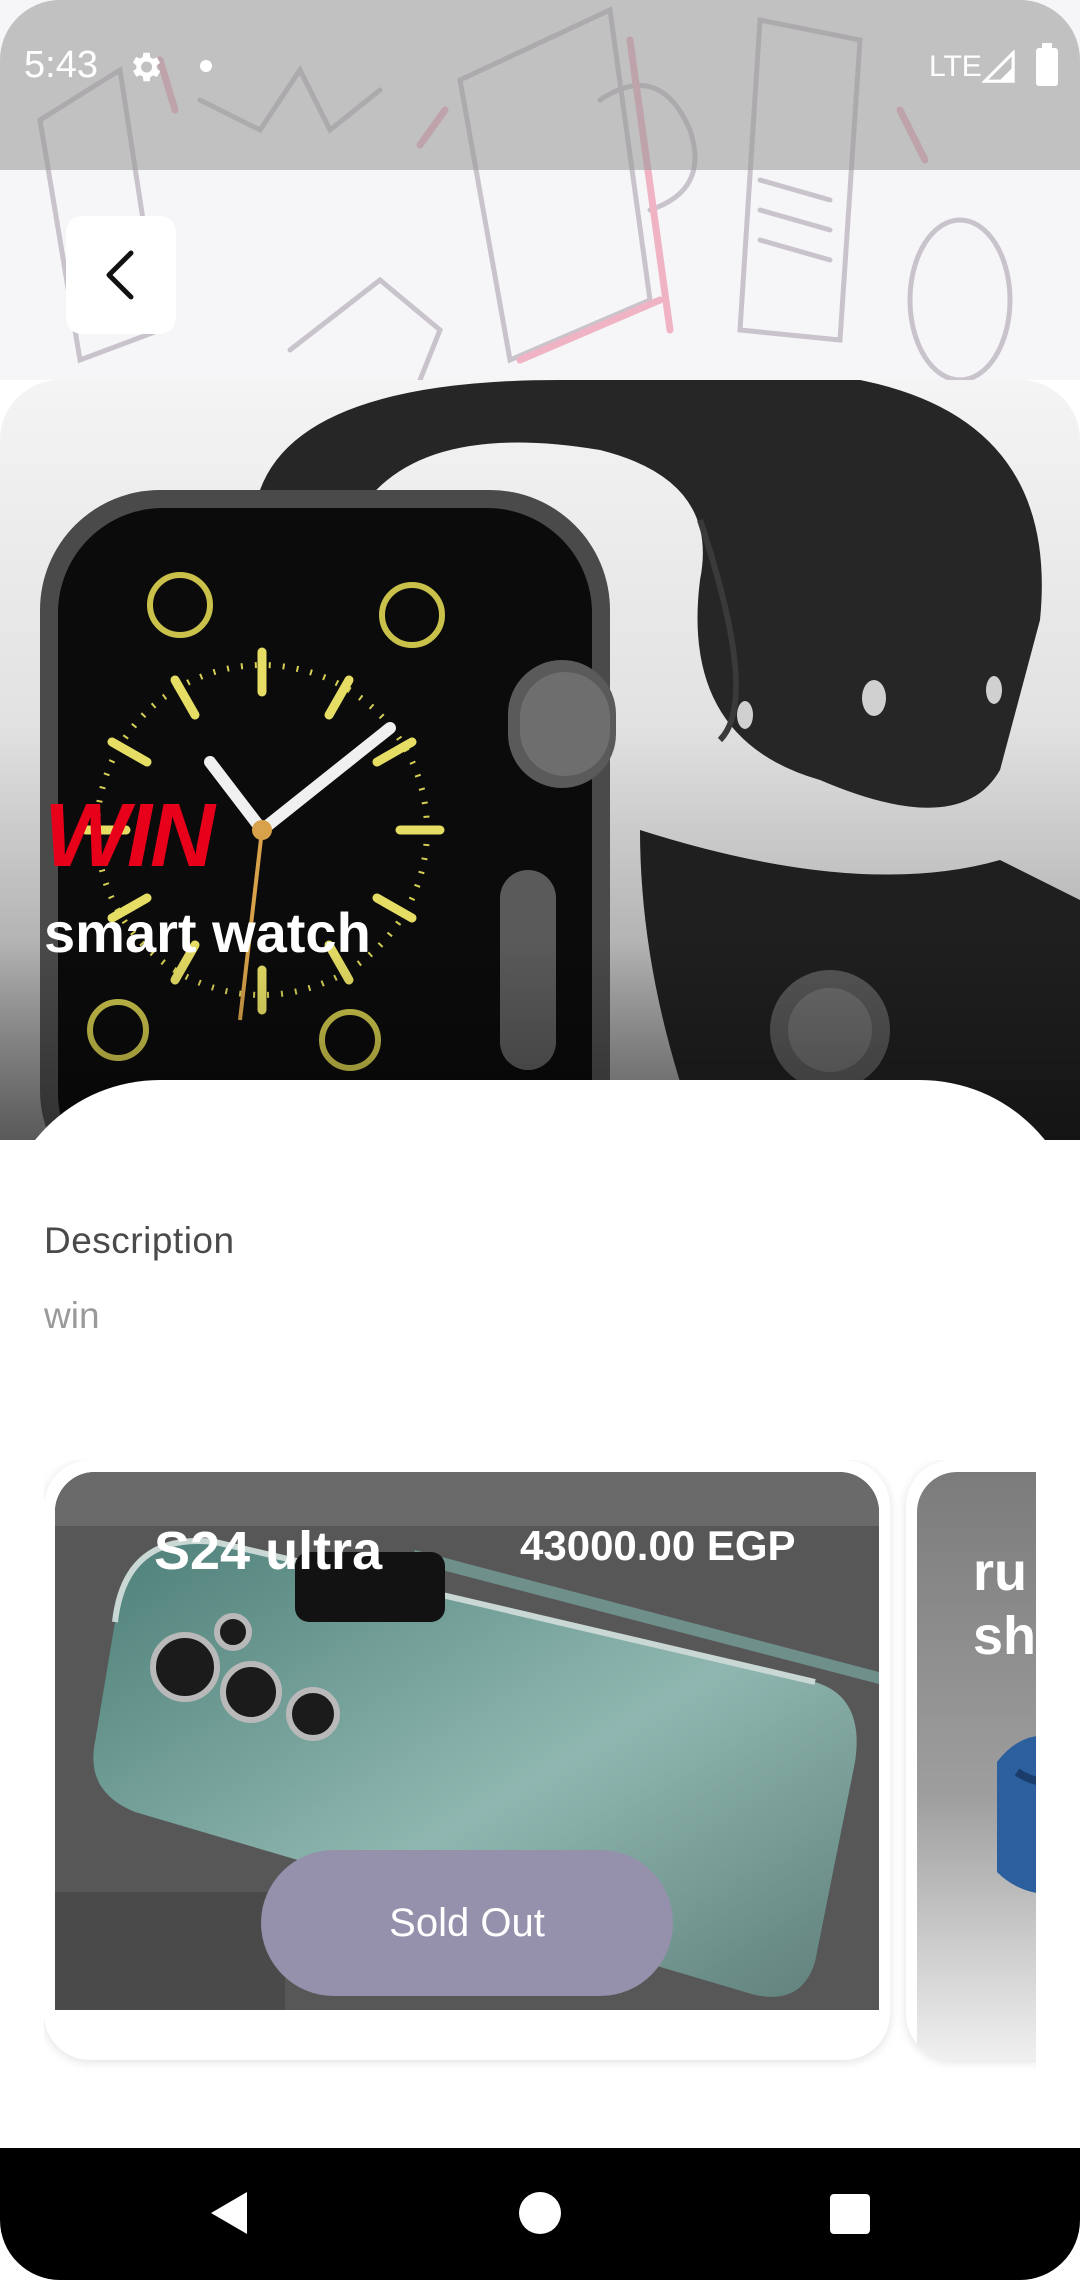  What do you see at coordinates (268, 1551) in the screenshot?
I see `product-name: S24 ultra` at bounding box center [268, 1551].